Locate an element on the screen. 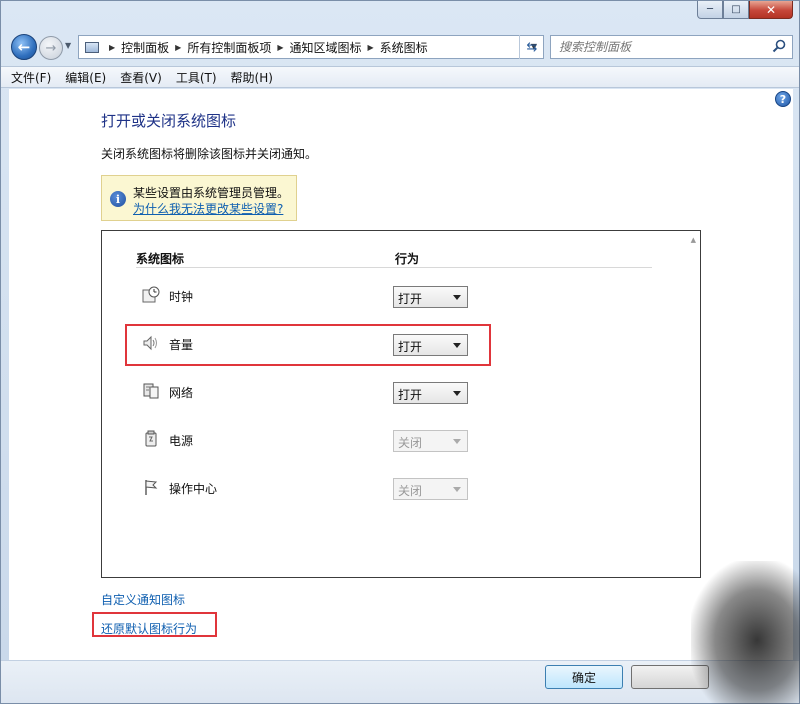  forward-button: → is located at coordinates (51, 48).